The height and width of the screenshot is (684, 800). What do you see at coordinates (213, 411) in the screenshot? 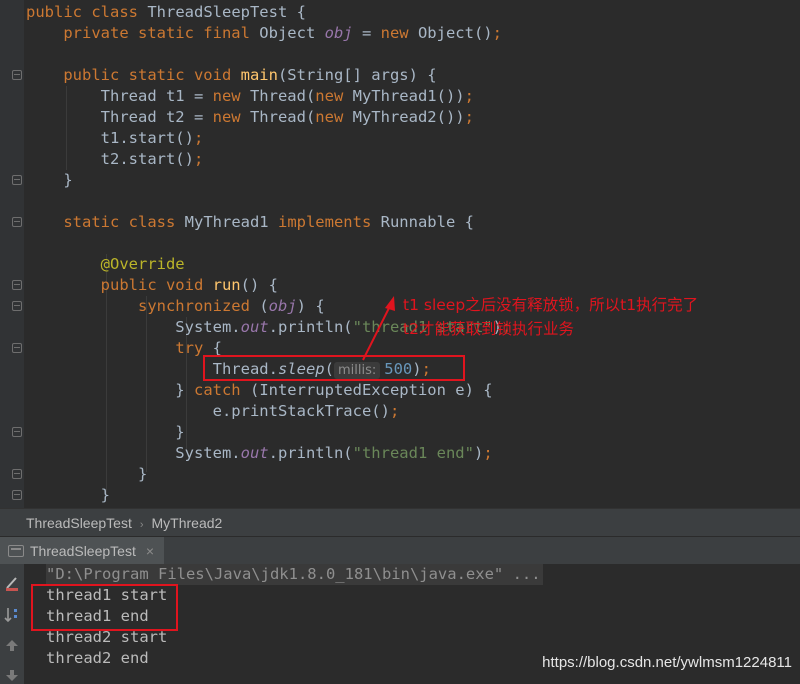
I see `code-line-stacktrace: e.printStackTrace();` at bounding box center [213, 411].